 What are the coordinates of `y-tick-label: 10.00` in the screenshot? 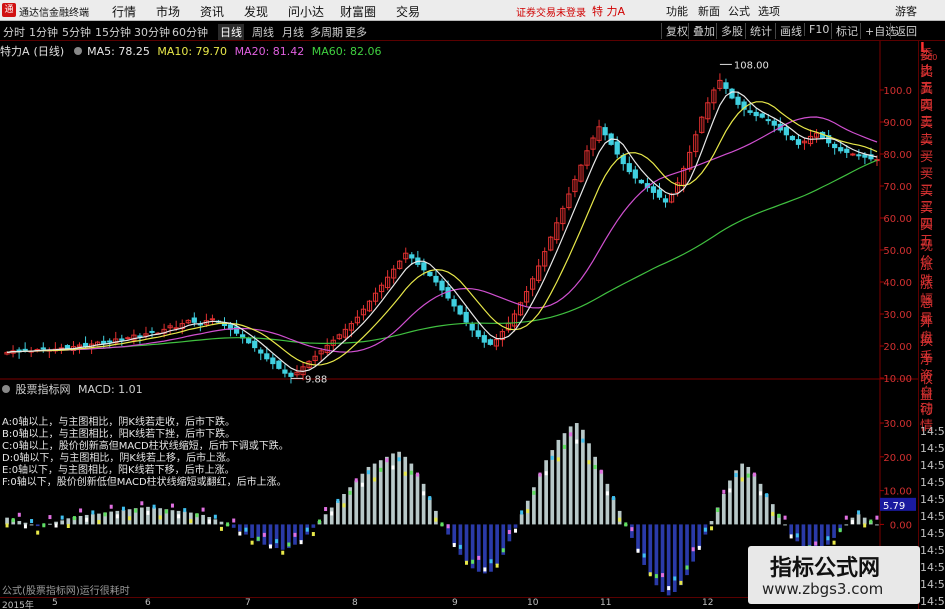 It's located at (897, 379).